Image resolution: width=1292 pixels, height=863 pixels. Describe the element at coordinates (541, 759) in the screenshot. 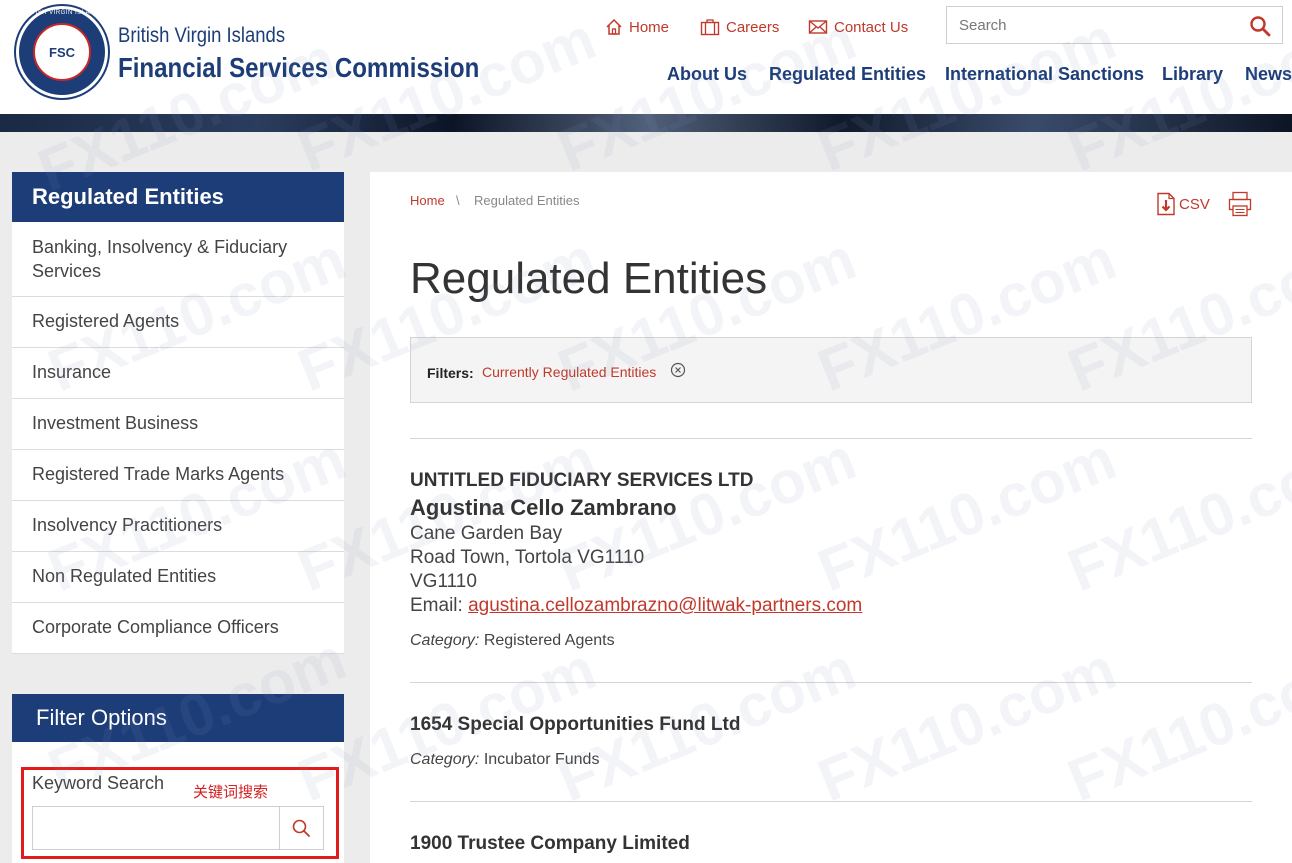

I see `category-value: Incubator Funds` at that location.